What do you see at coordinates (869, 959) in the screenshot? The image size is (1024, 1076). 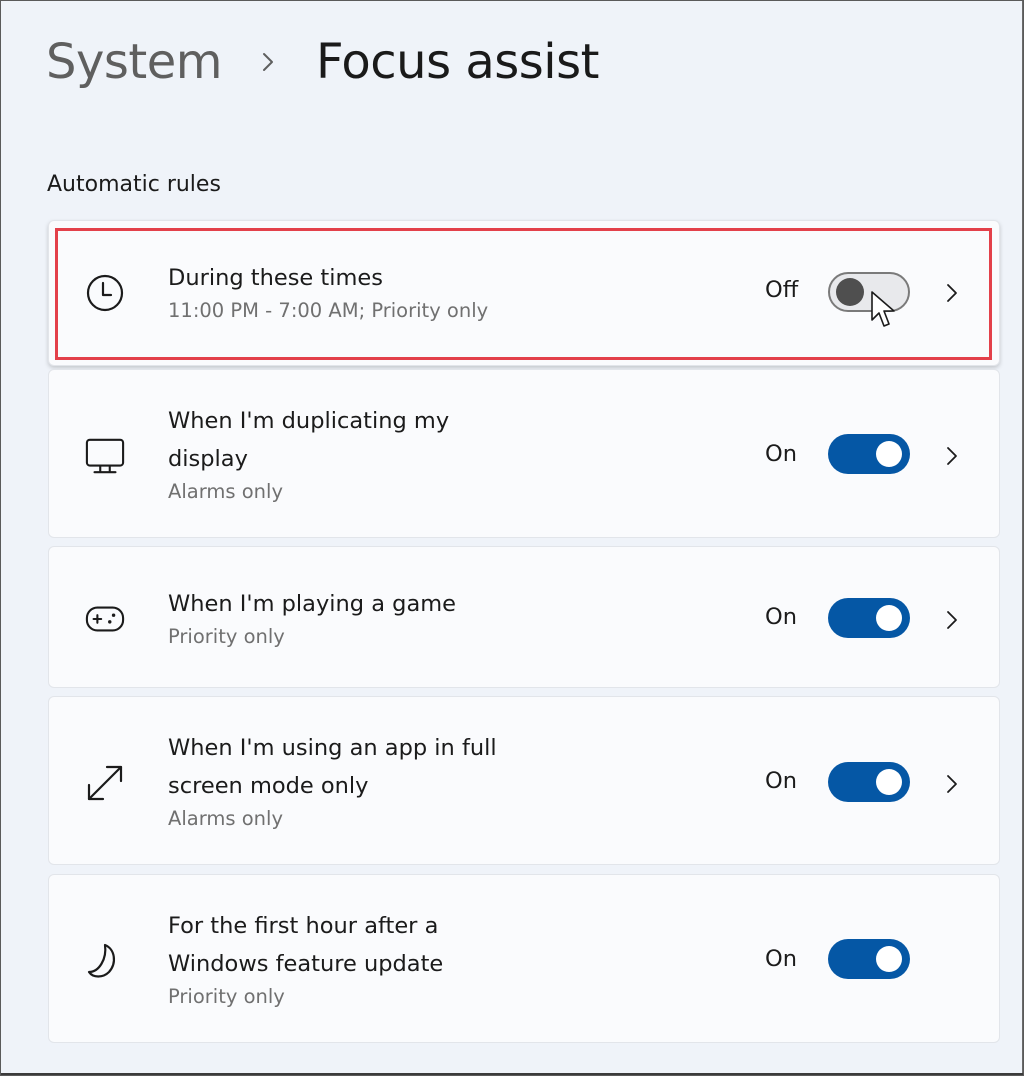 I see `feature-update-toggle` at bounding box center [869, 959].